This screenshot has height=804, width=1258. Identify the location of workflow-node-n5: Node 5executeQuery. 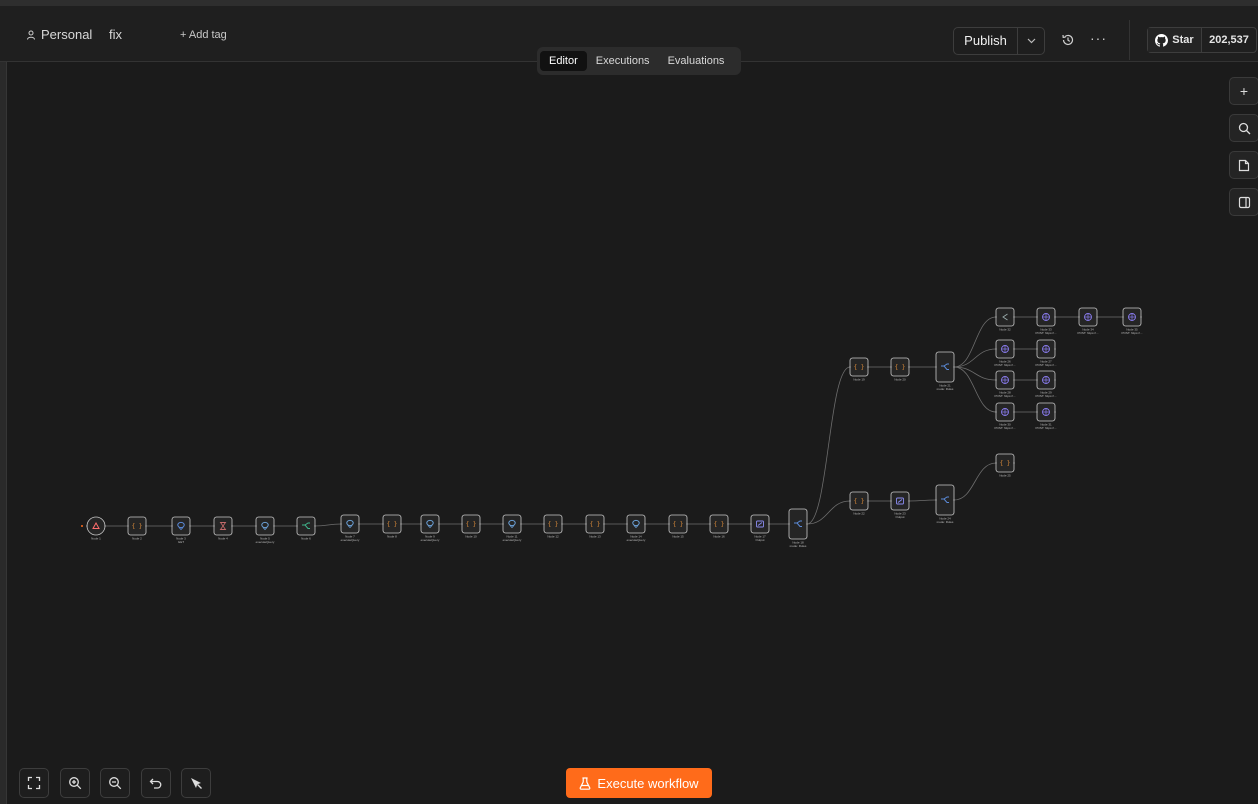
(265, 530).